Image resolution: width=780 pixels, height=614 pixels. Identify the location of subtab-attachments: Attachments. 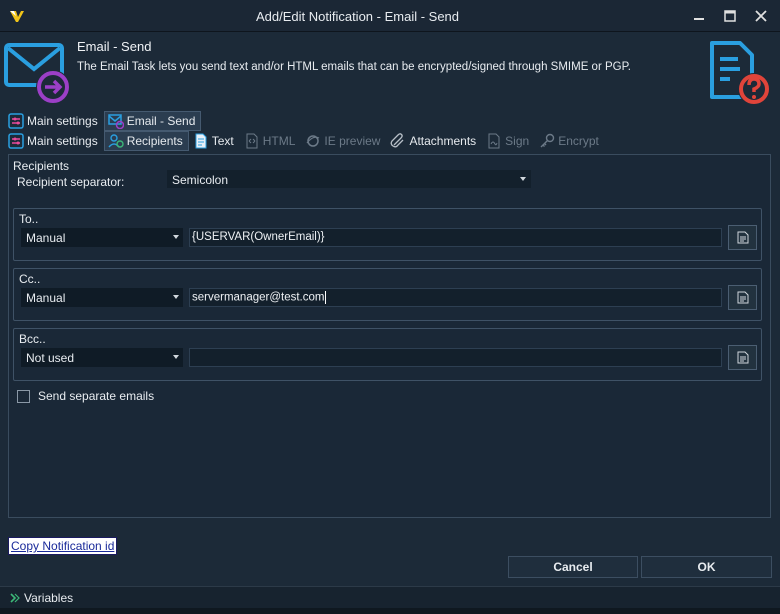
(434, 141).